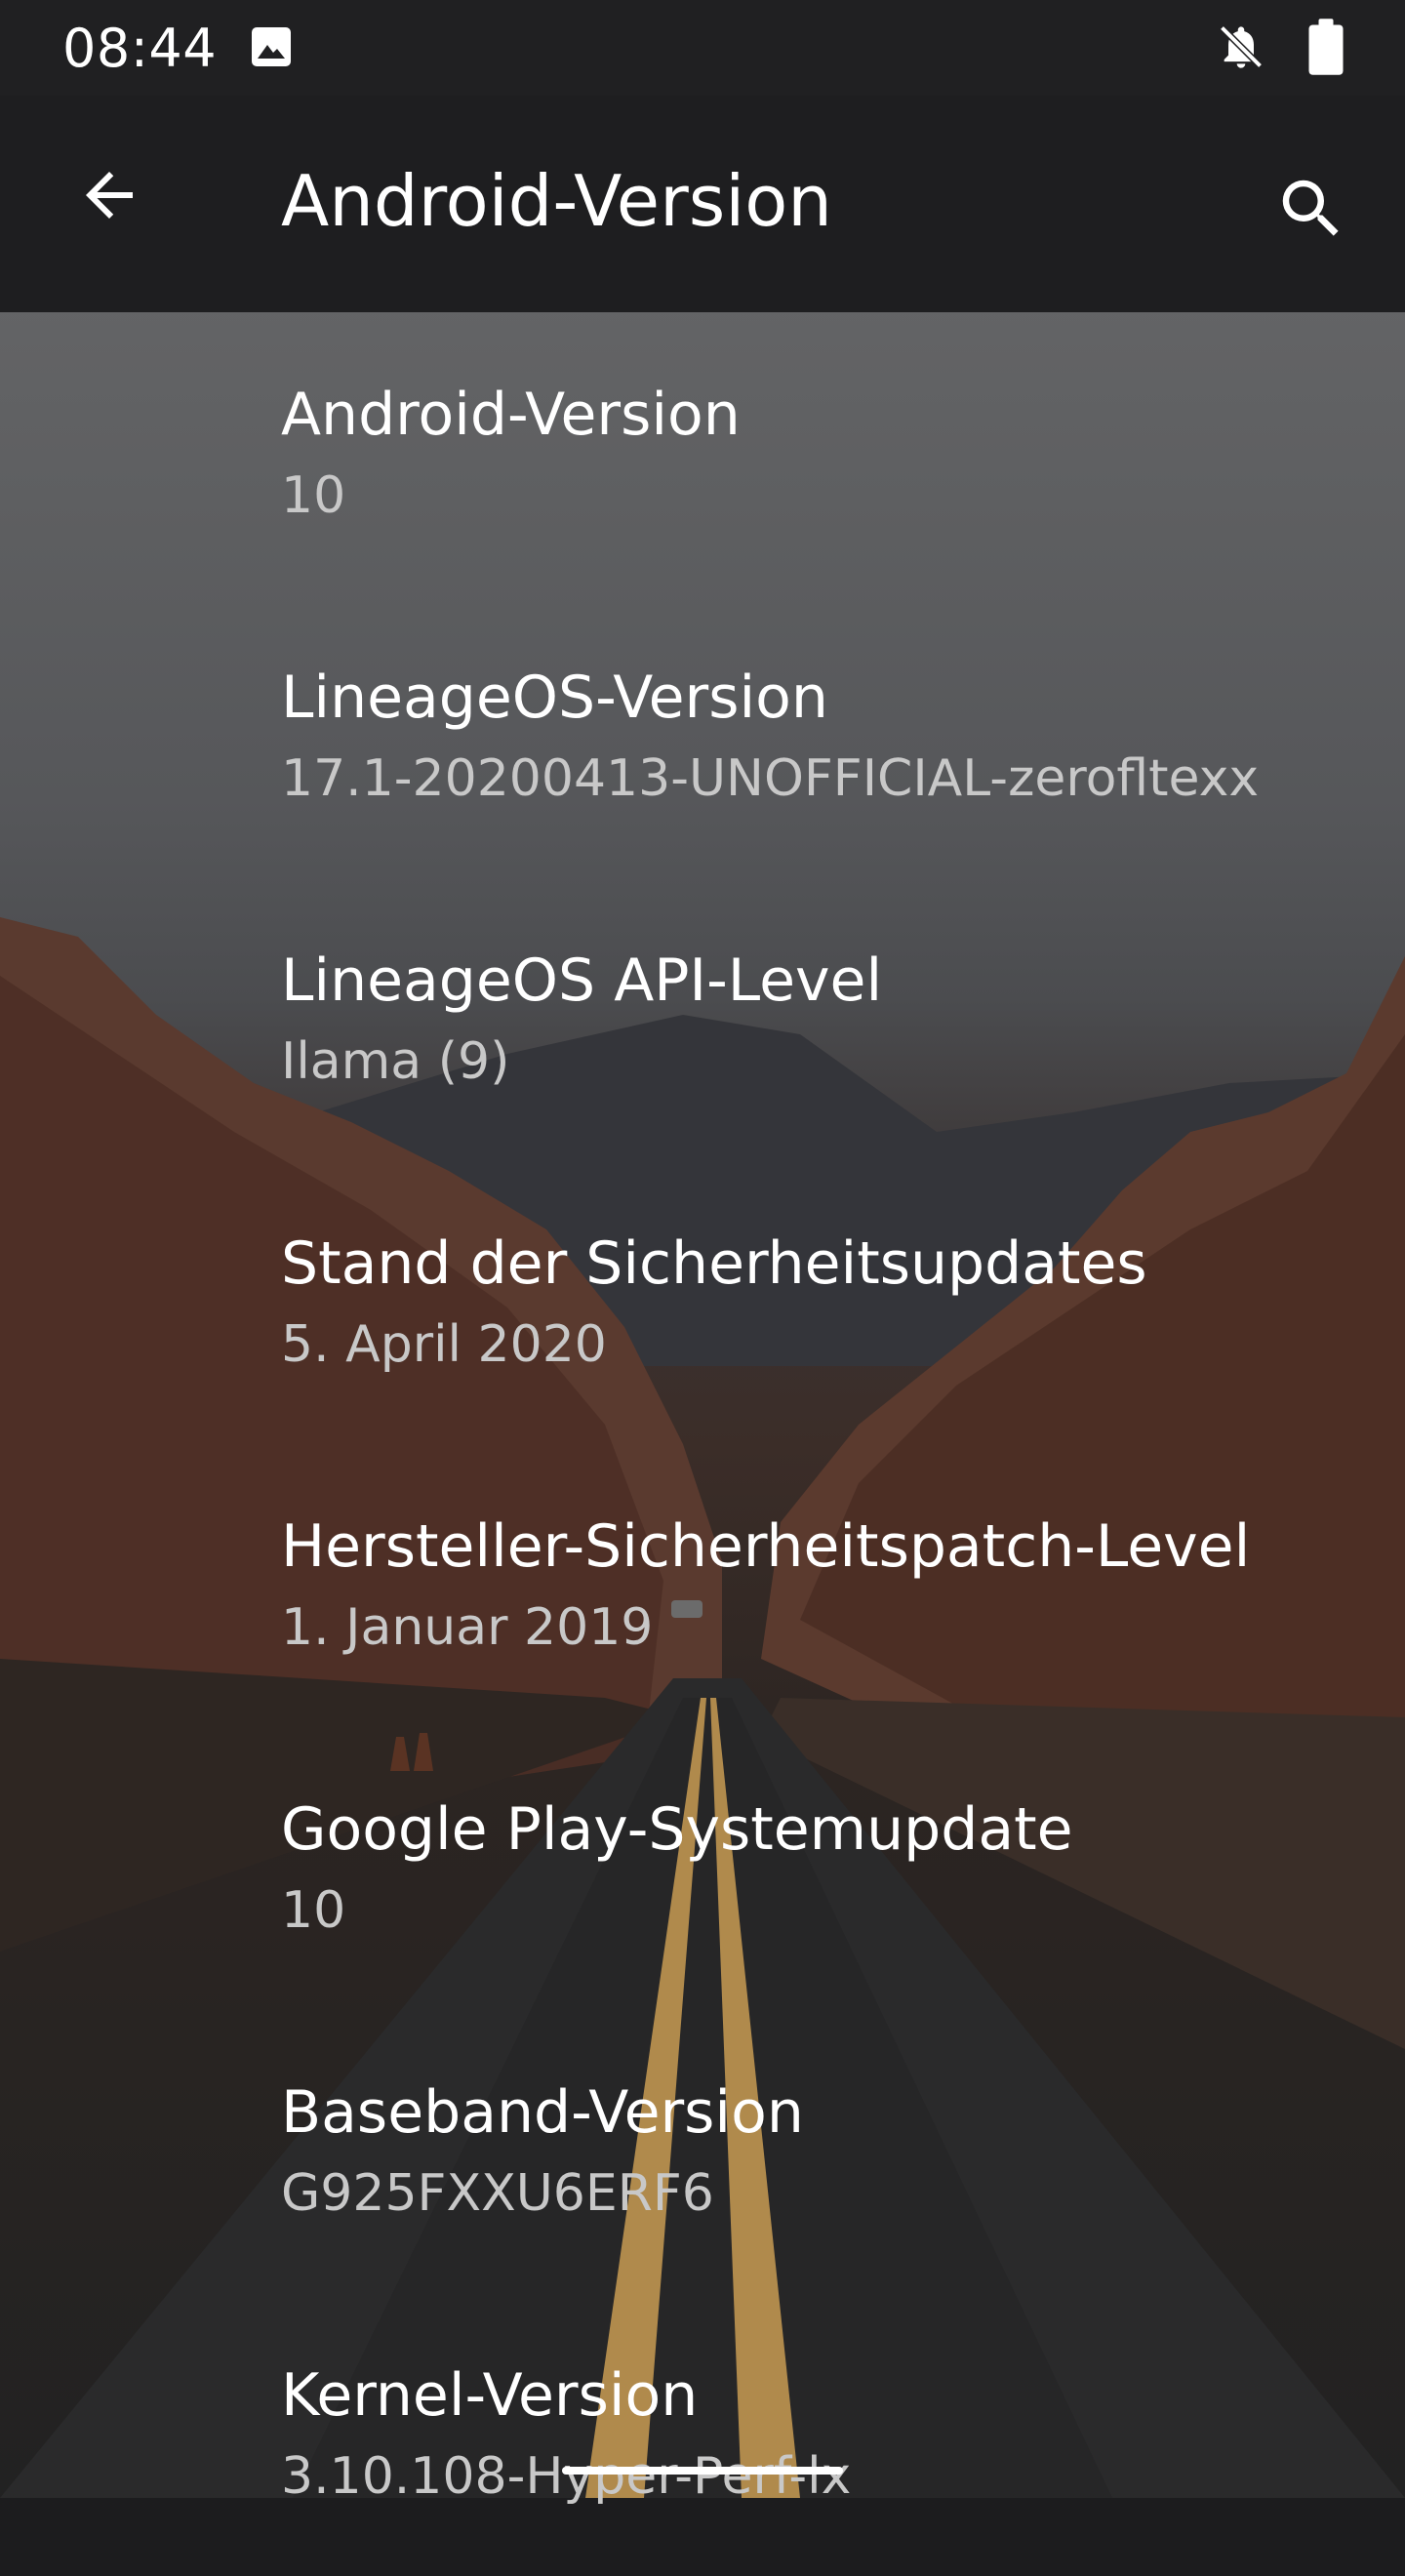  Describe the element at coordinates (554, 698) in the screenshot. I see `setting-title: LineageOS-Version` at that location.